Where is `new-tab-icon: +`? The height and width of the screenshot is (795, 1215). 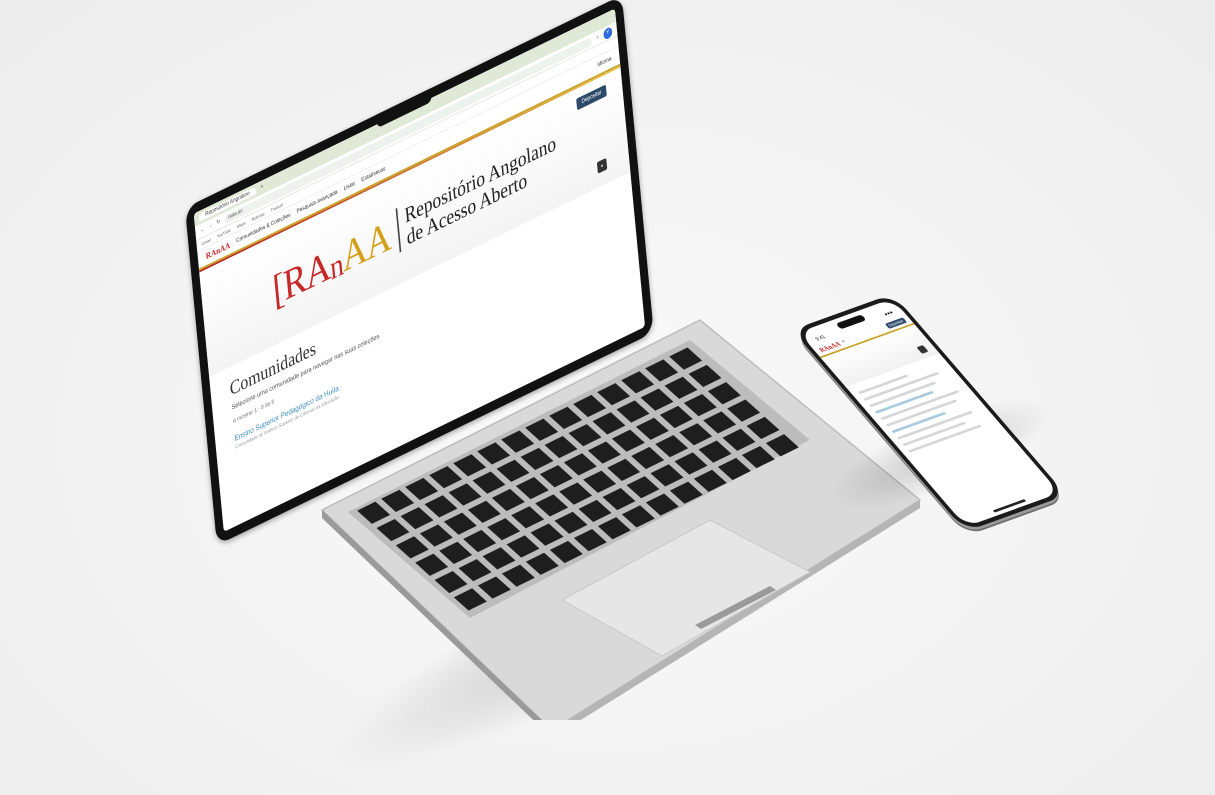 new-tab-icon: + is located at coordinates (261, 187).